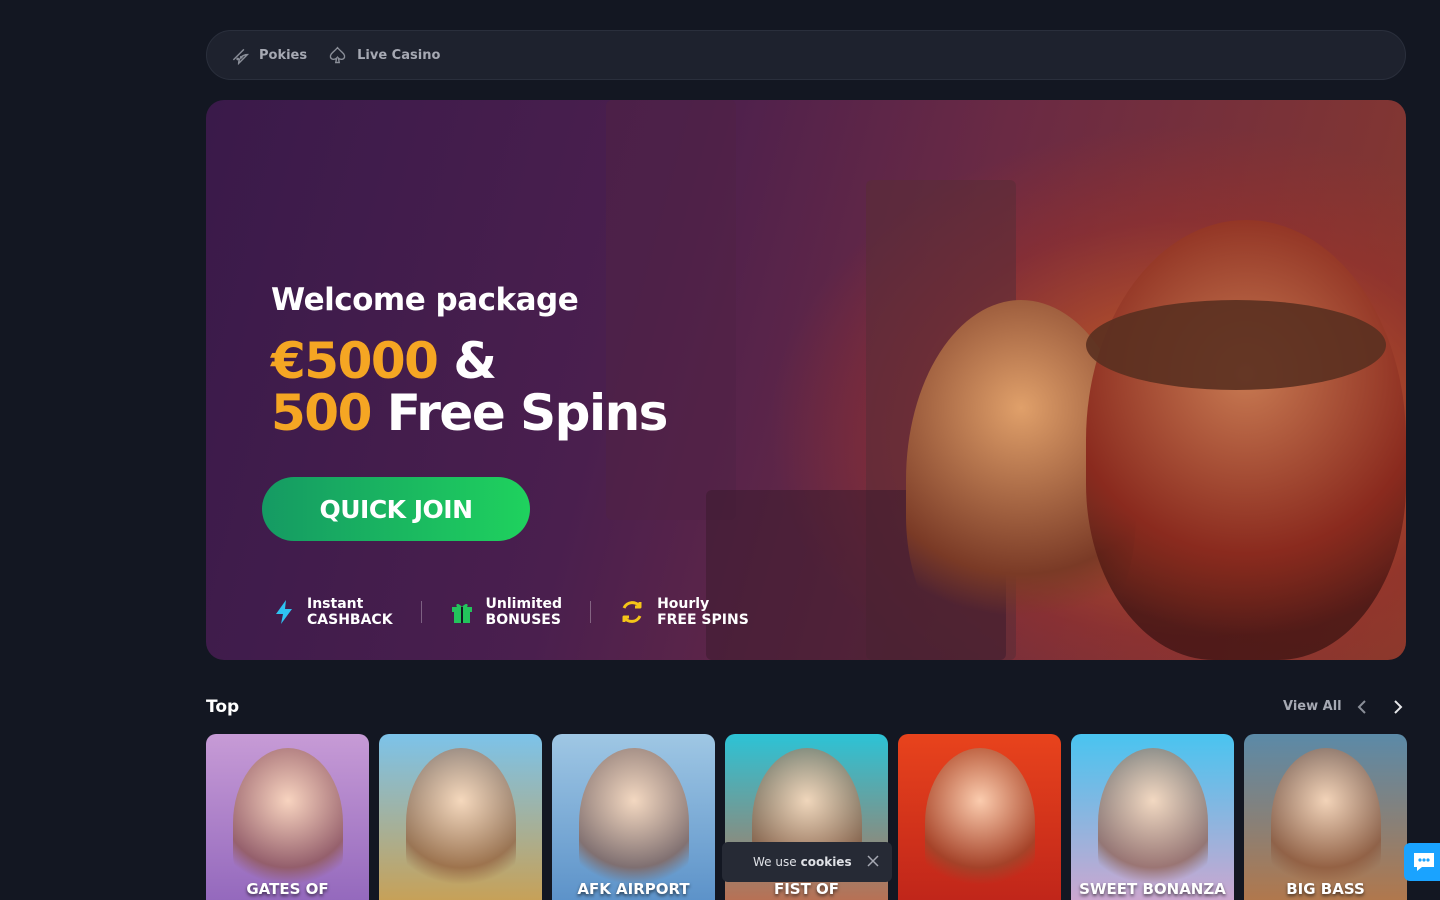 The height and width of the screenshot is (900, 1440). I want to click on quick-join-button: QUICK JOIN, so click(396, 509).